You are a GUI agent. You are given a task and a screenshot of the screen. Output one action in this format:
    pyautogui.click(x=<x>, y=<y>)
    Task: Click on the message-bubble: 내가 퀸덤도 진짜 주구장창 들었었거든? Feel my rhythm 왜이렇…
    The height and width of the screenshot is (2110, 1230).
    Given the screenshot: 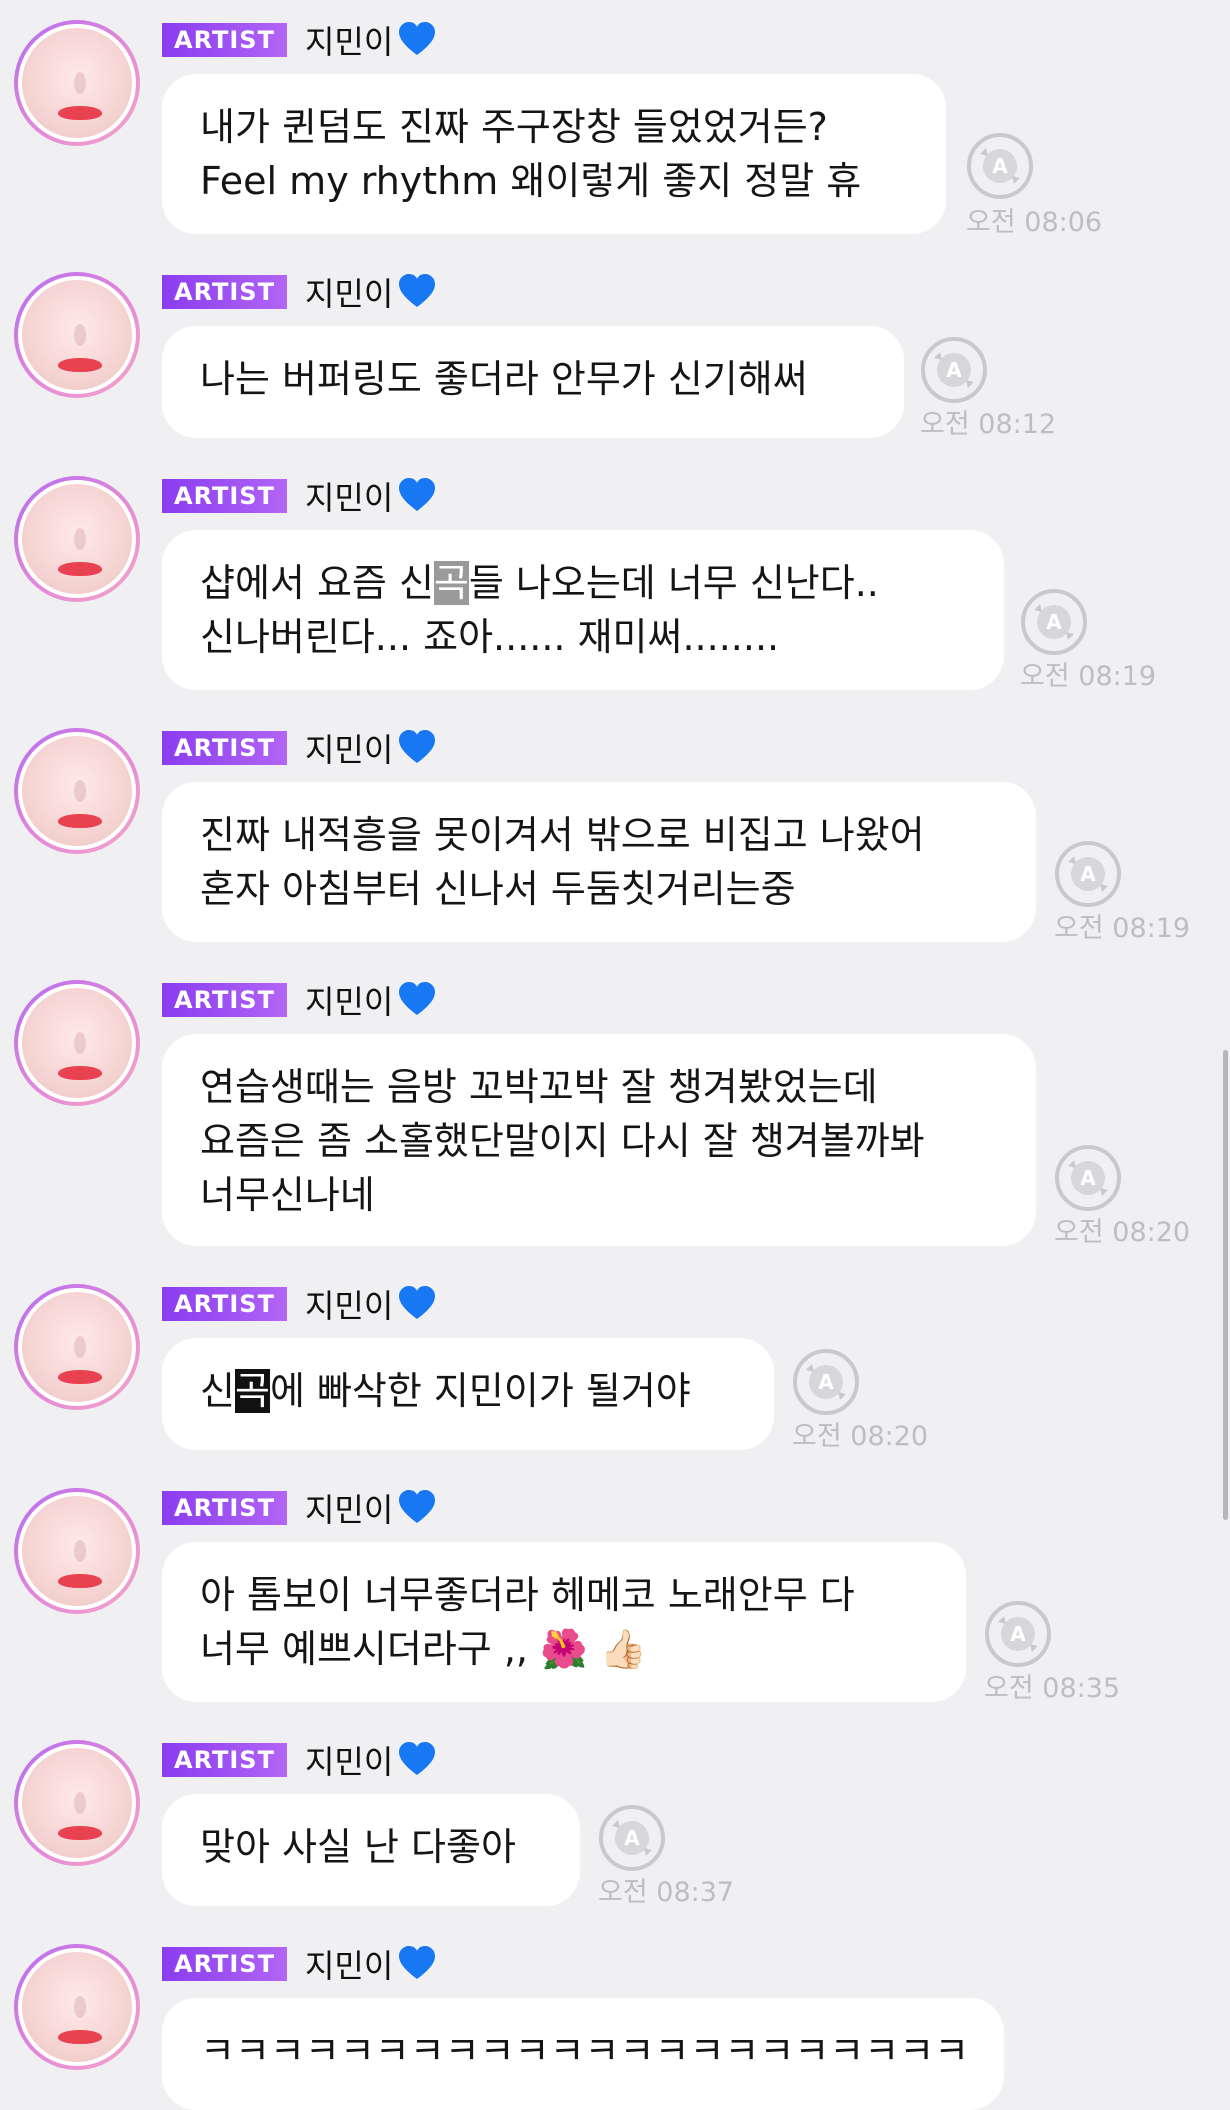 What is the action you would take?
    pyautogui.click(x=554, y=154)
    